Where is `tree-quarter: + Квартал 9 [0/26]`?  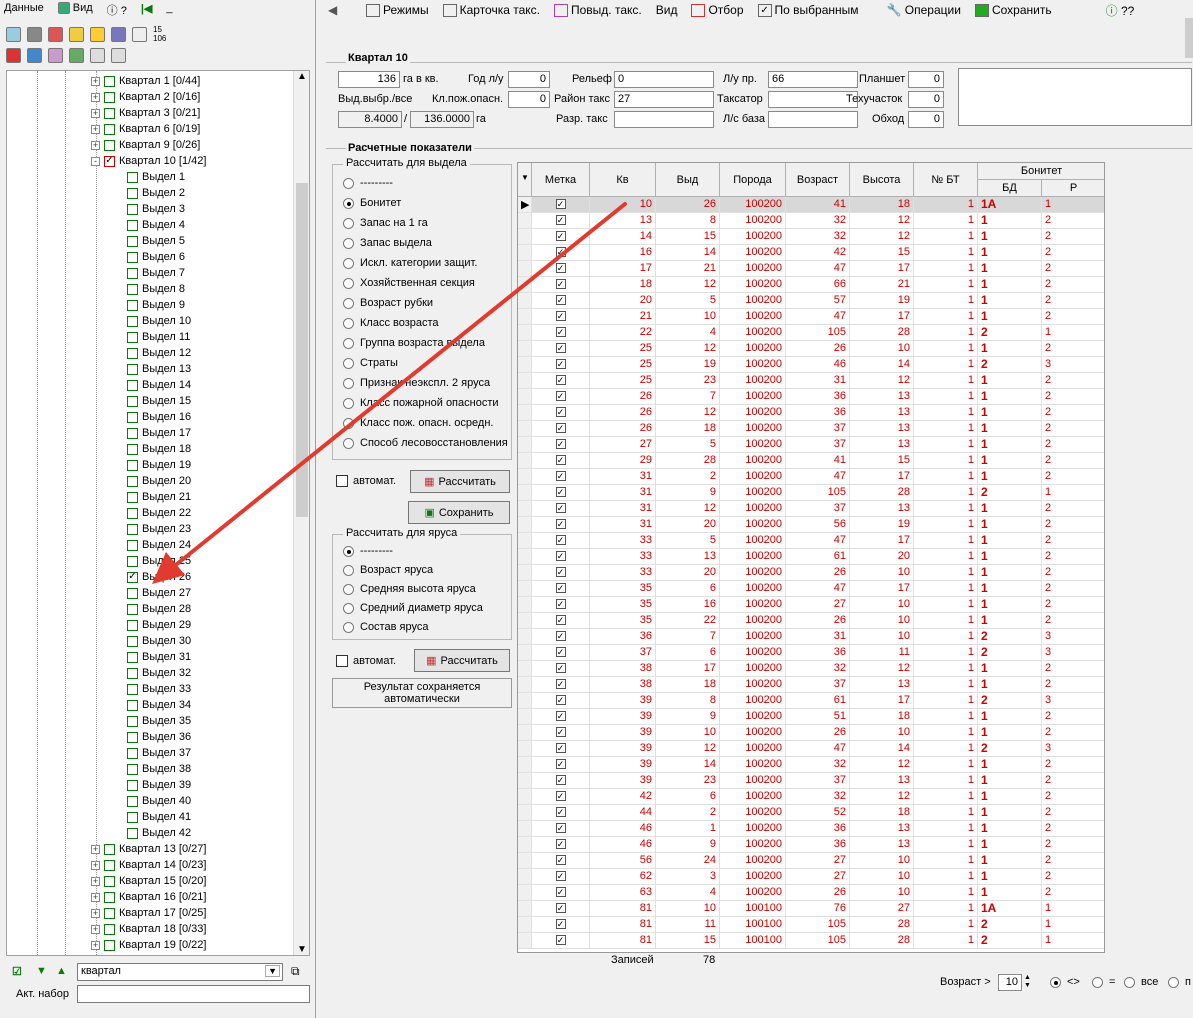
tree-quarter: + Квартал 9 [0/26] is located at coordinates (145, 145).